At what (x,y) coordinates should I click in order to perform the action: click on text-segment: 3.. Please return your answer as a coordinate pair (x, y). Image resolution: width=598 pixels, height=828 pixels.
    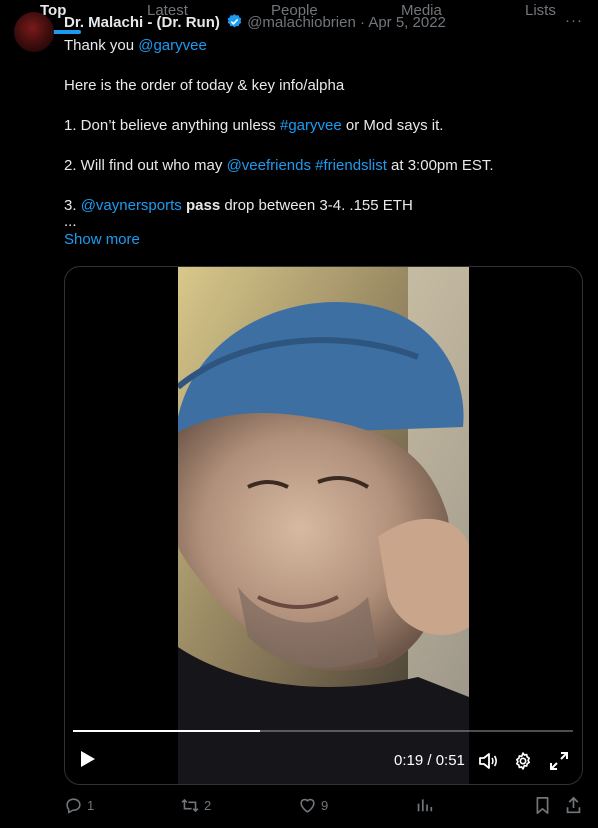
    Looking at the image, I should click on (72, 205).